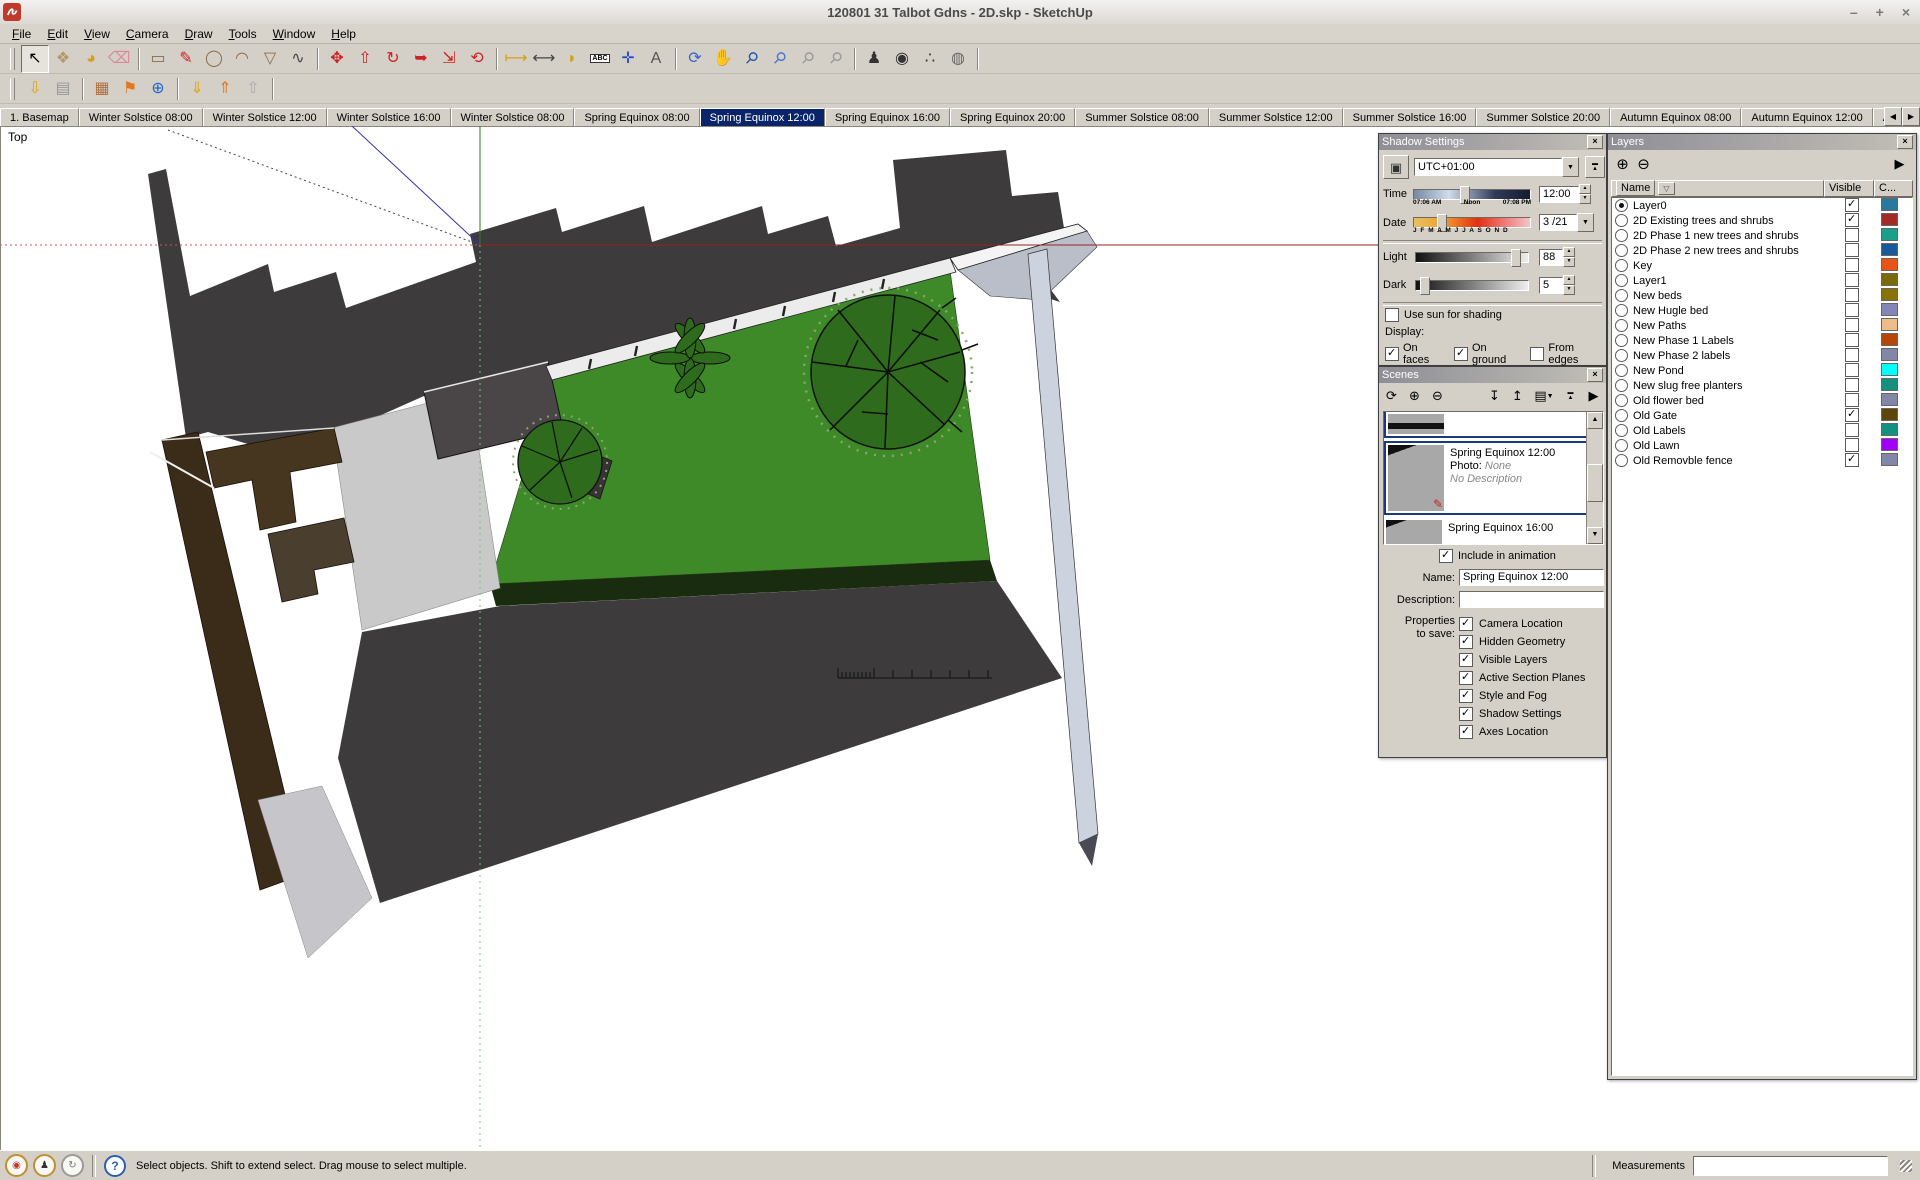  What do you see at coordinates (516, 59) in the screenshot?
I see `tape-measure-icon: ⟼` at bounding box center [516, 59].